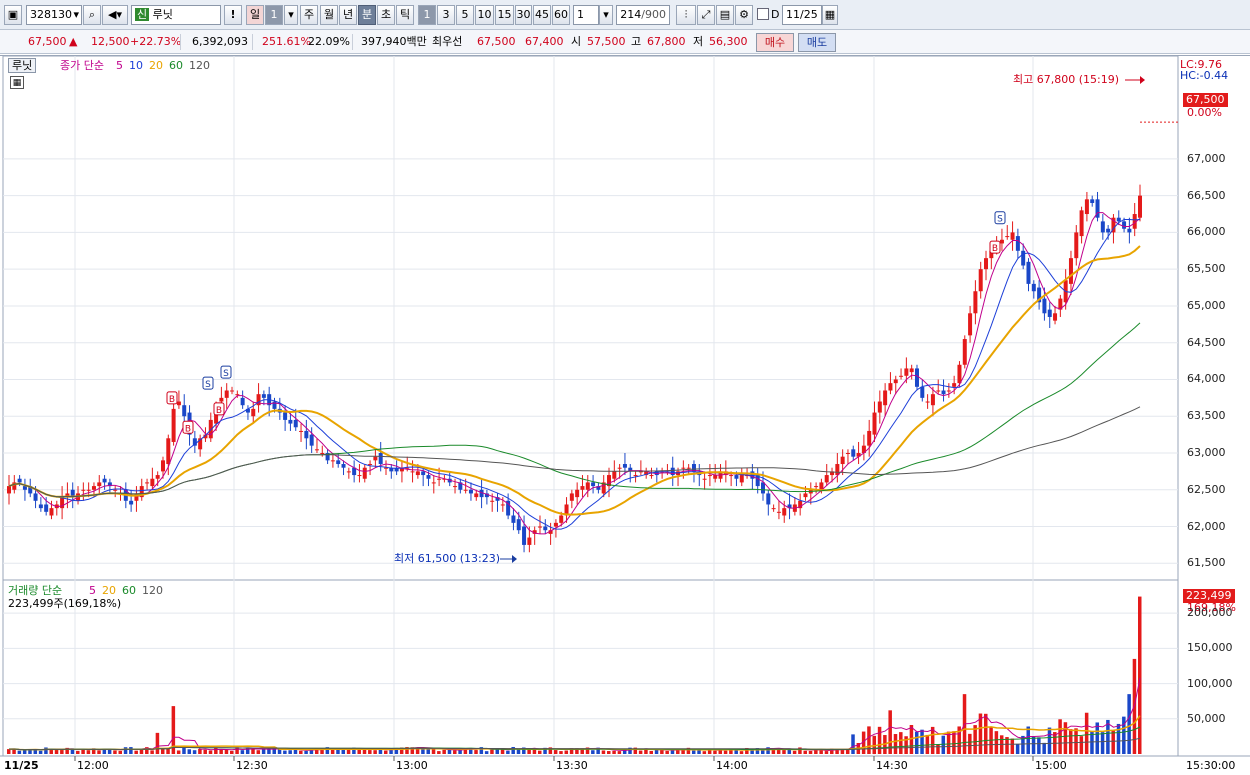 The image size is (1250, 775). Describe the element at coordinates (523, 15) in the screenshot. I see `interval-button: 30` at that location.